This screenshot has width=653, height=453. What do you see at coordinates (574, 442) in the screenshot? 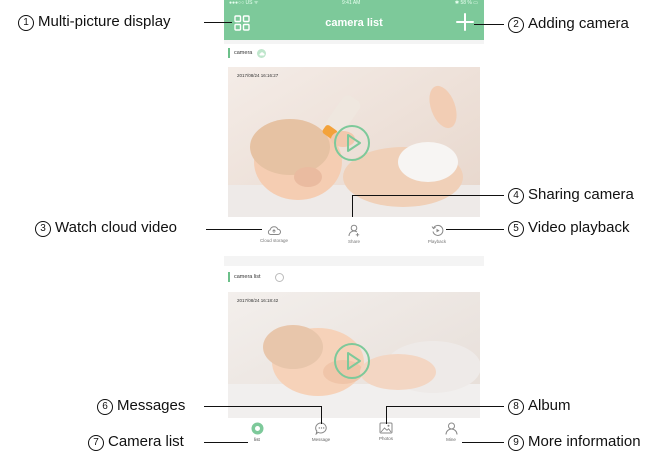
I see `annotation-more-information: 9 More information` at bounding box center [574, 442].